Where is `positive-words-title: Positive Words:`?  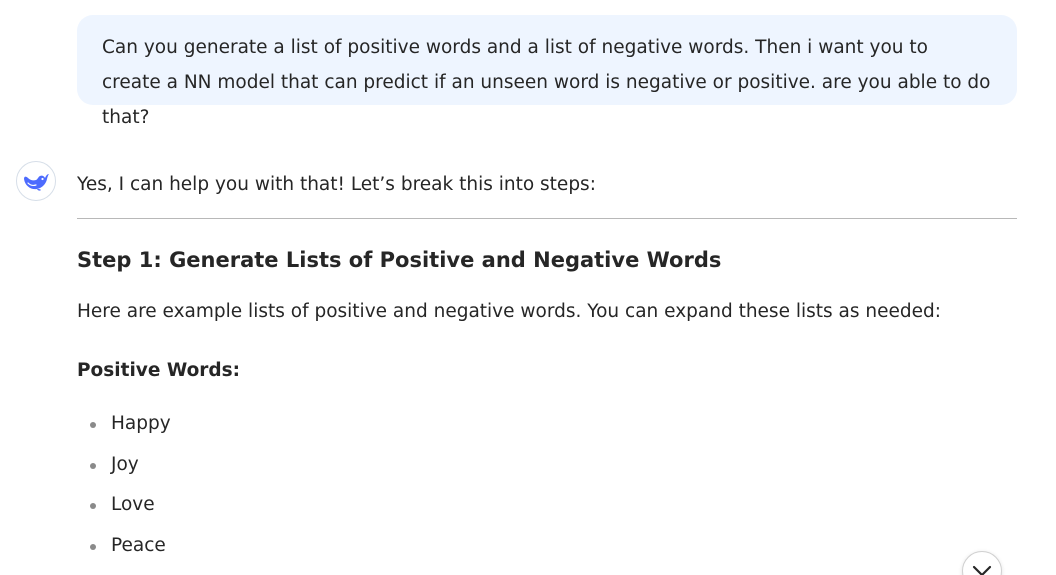 positive-words-title: Positive Words: is located at coordinates (159, 370).